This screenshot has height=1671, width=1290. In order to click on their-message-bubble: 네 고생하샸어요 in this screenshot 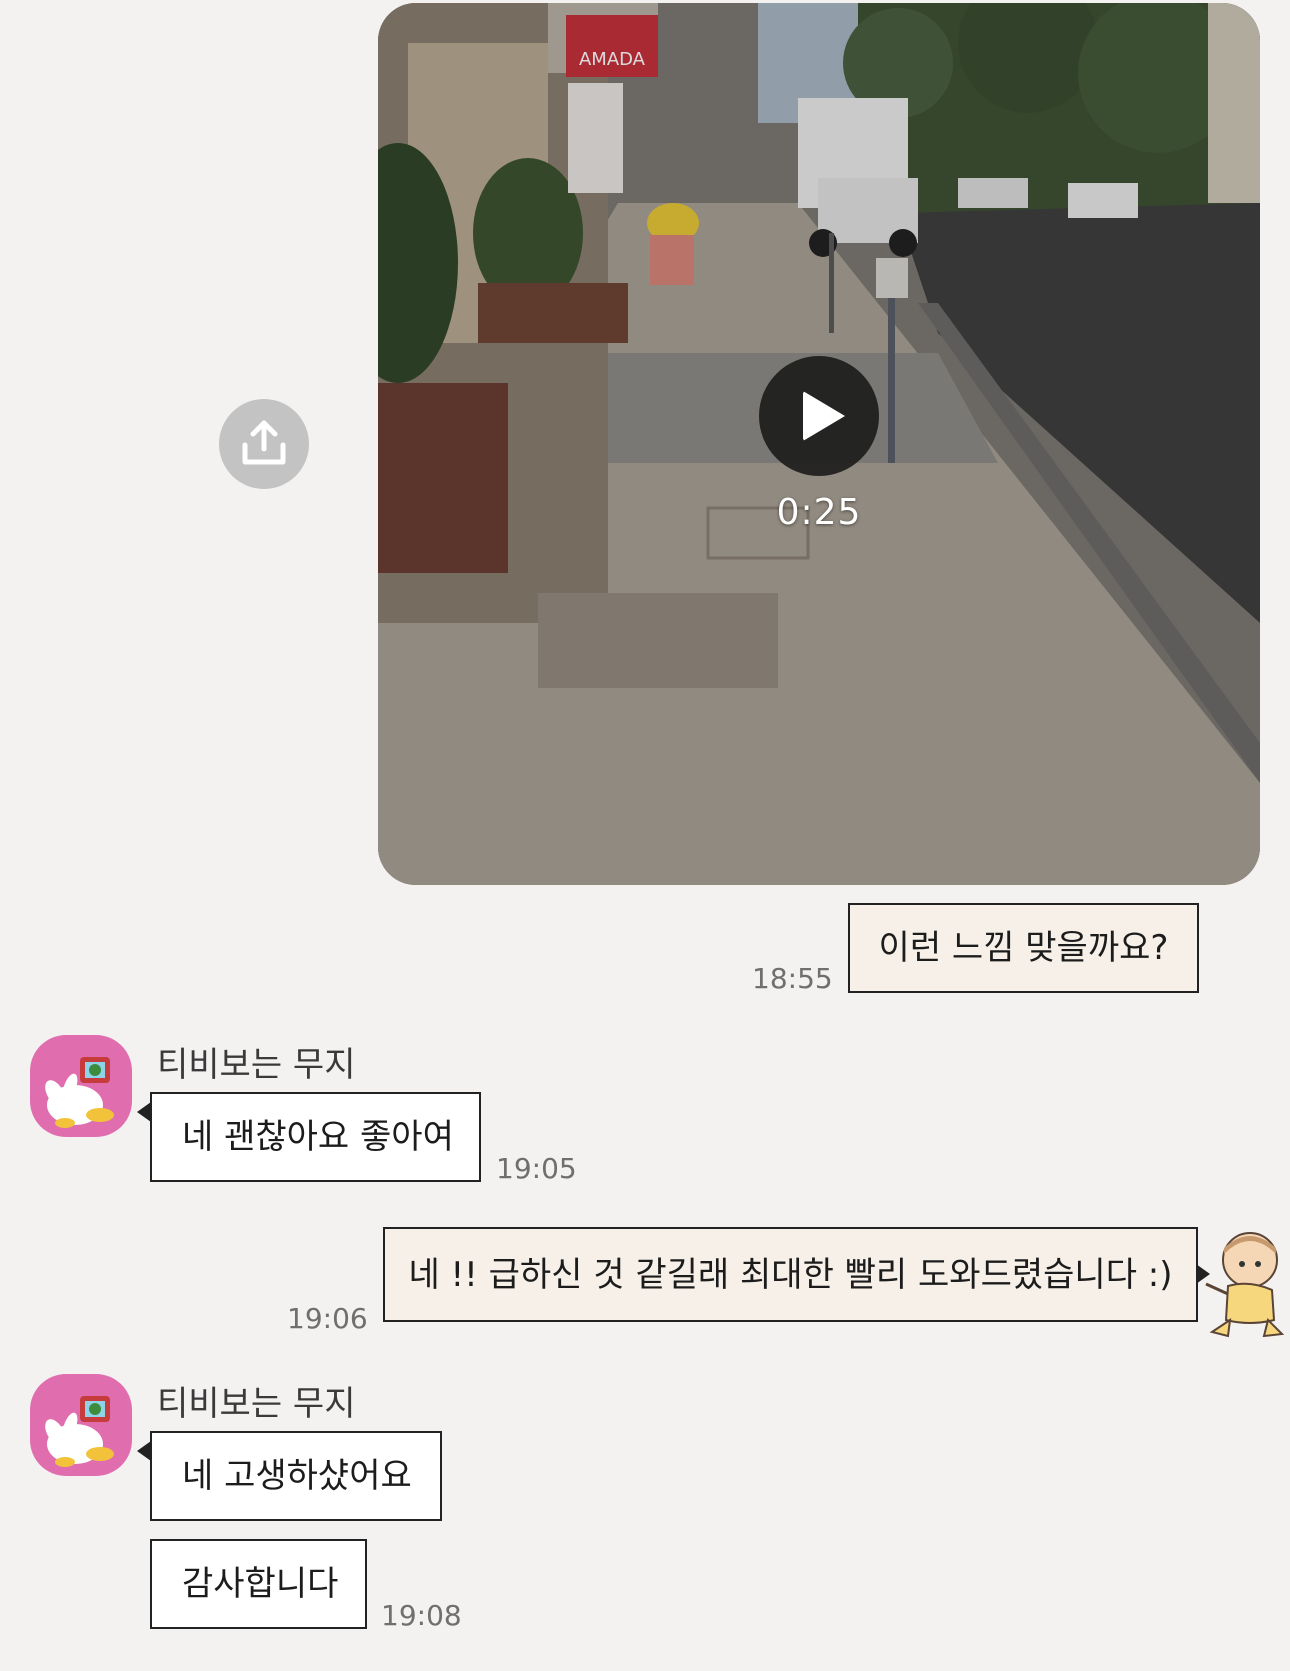, I will do `click(296, 1476)`.